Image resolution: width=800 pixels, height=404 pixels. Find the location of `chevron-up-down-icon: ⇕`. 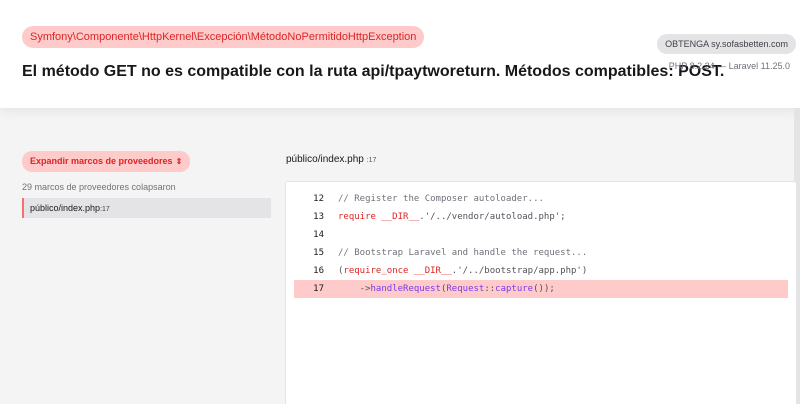

chevron-up-down-icon: ⇕ is located at coordinates (179, 161).